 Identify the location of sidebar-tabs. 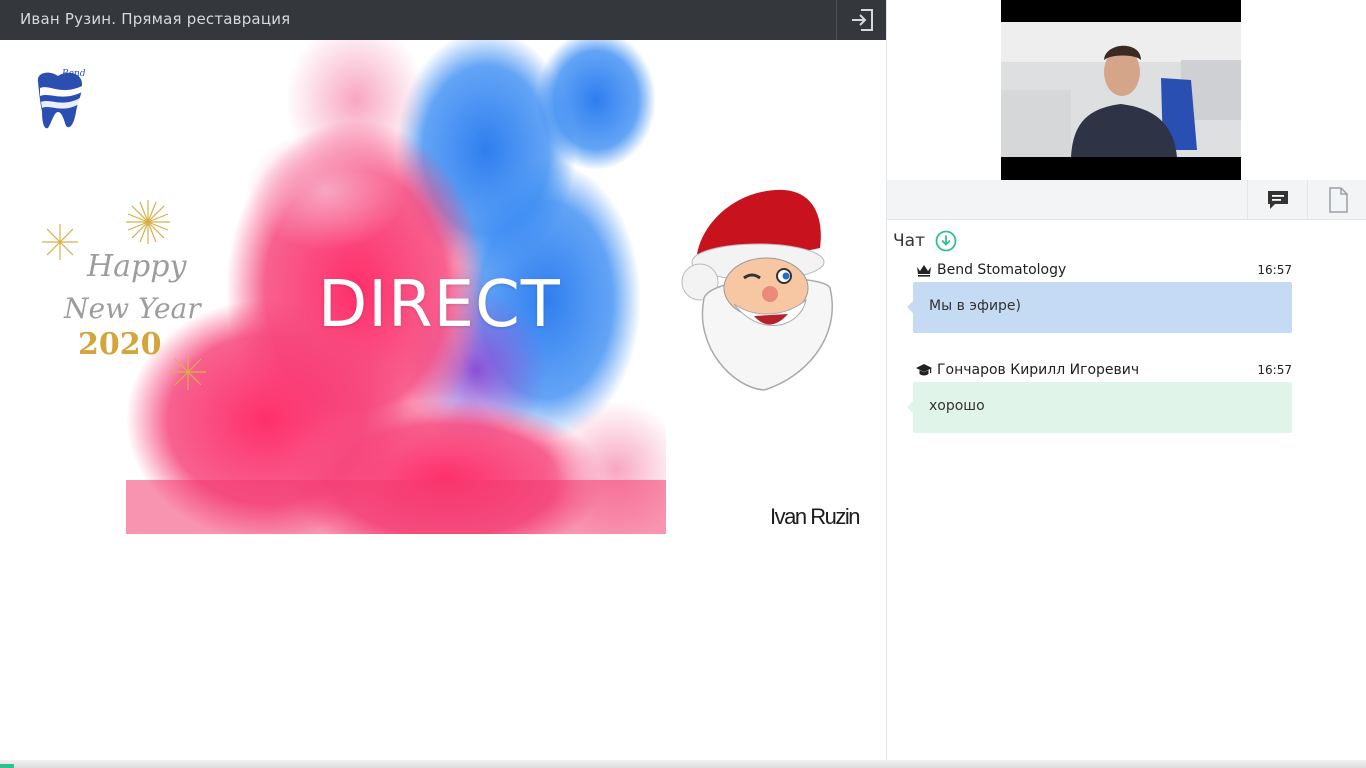
(1126, 200).